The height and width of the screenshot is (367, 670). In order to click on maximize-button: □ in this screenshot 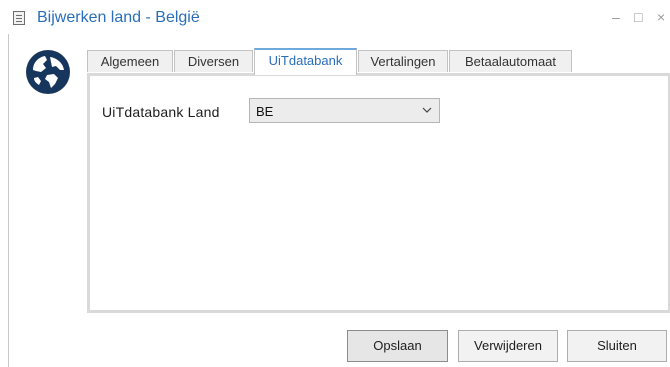, I will do `click(638, 17)`.